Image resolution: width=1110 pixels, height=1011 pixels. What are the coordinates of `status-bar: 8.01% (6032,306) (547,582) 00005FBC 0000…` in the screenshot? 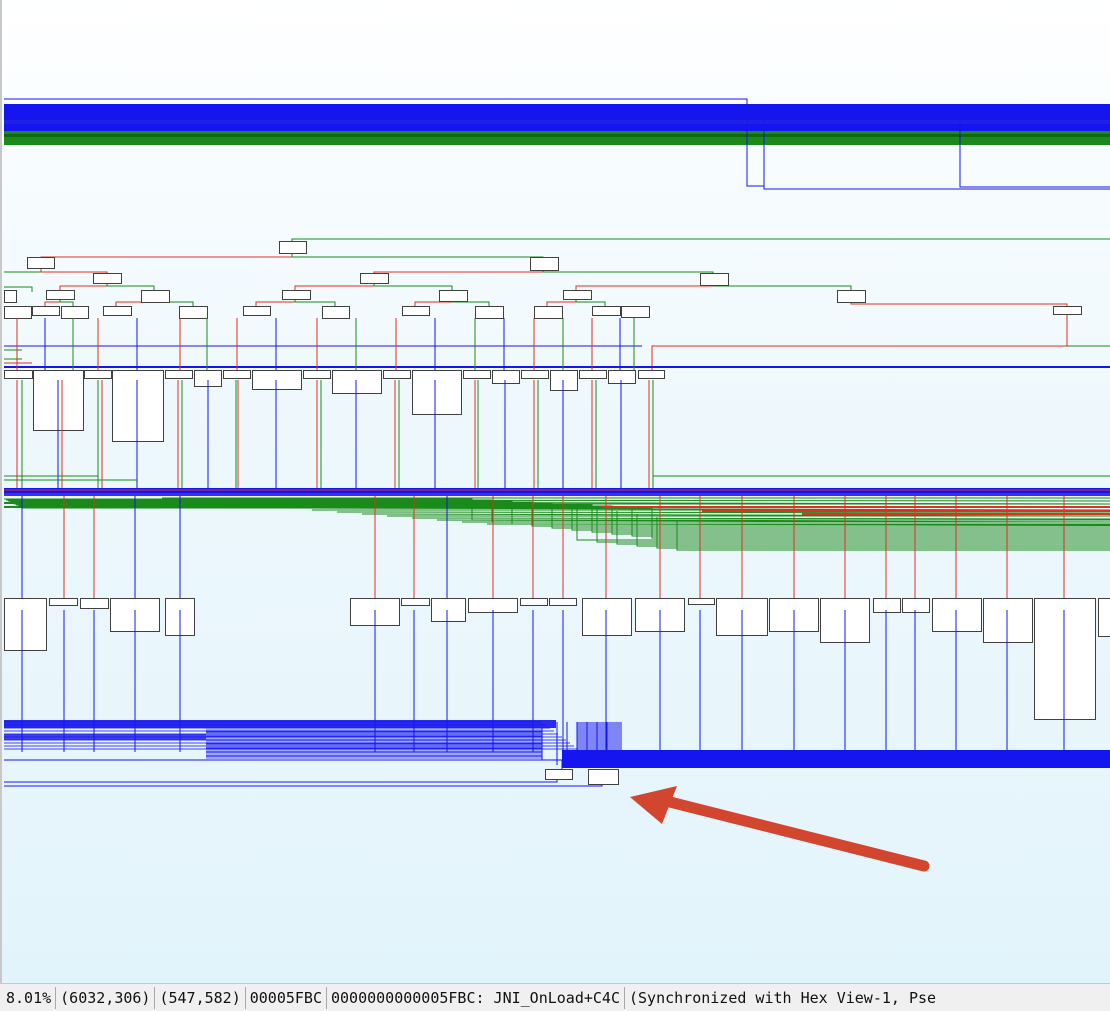 It's located at (555, 997).